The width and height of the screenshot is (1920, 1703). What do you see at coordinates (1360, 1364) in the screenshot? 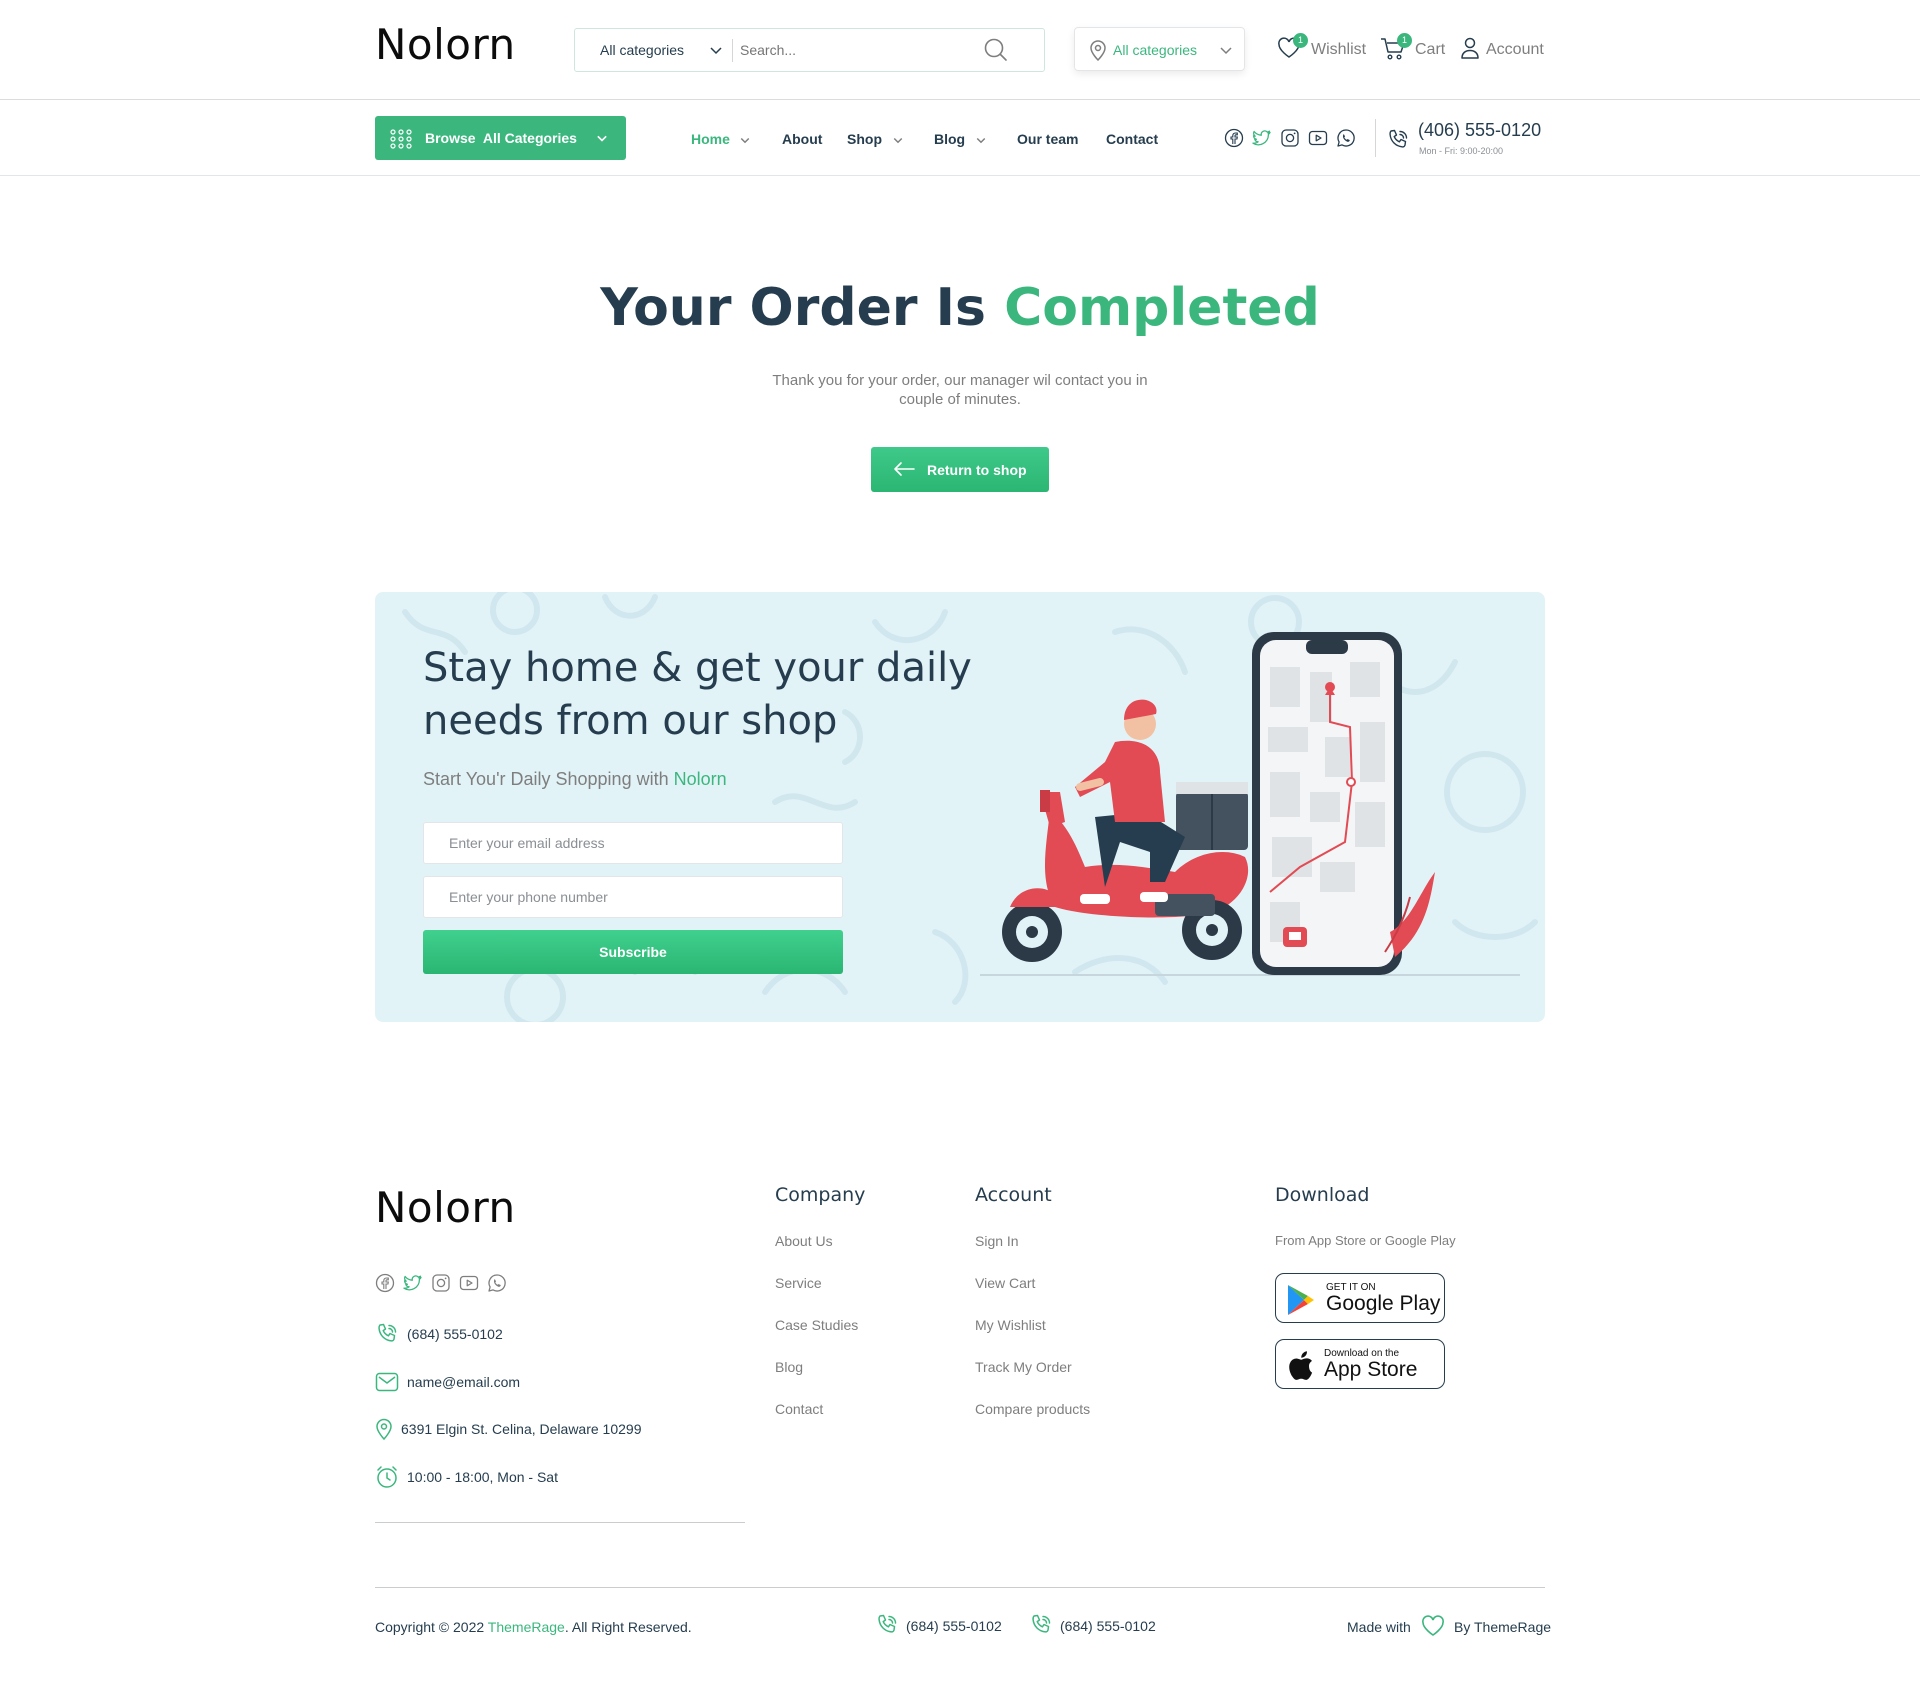
I see `app-store-button: Download on the App Store` at bounding box center [1360, 1364].